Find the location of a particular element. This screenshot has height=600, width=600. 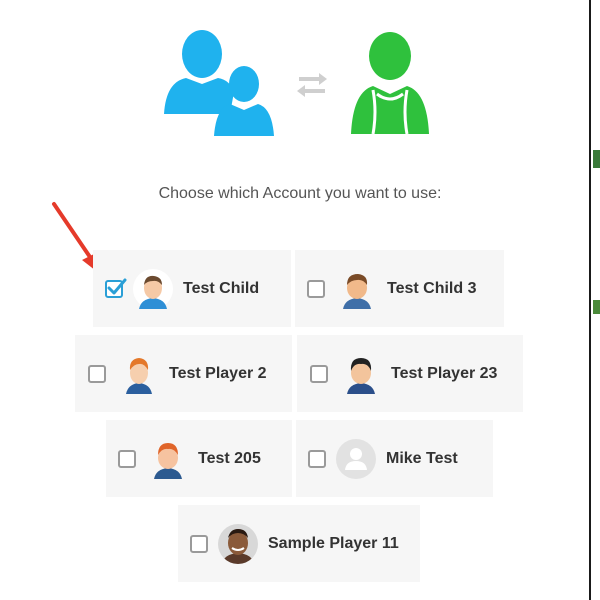

player-jersey-icon is located at coordinates (390, 83).